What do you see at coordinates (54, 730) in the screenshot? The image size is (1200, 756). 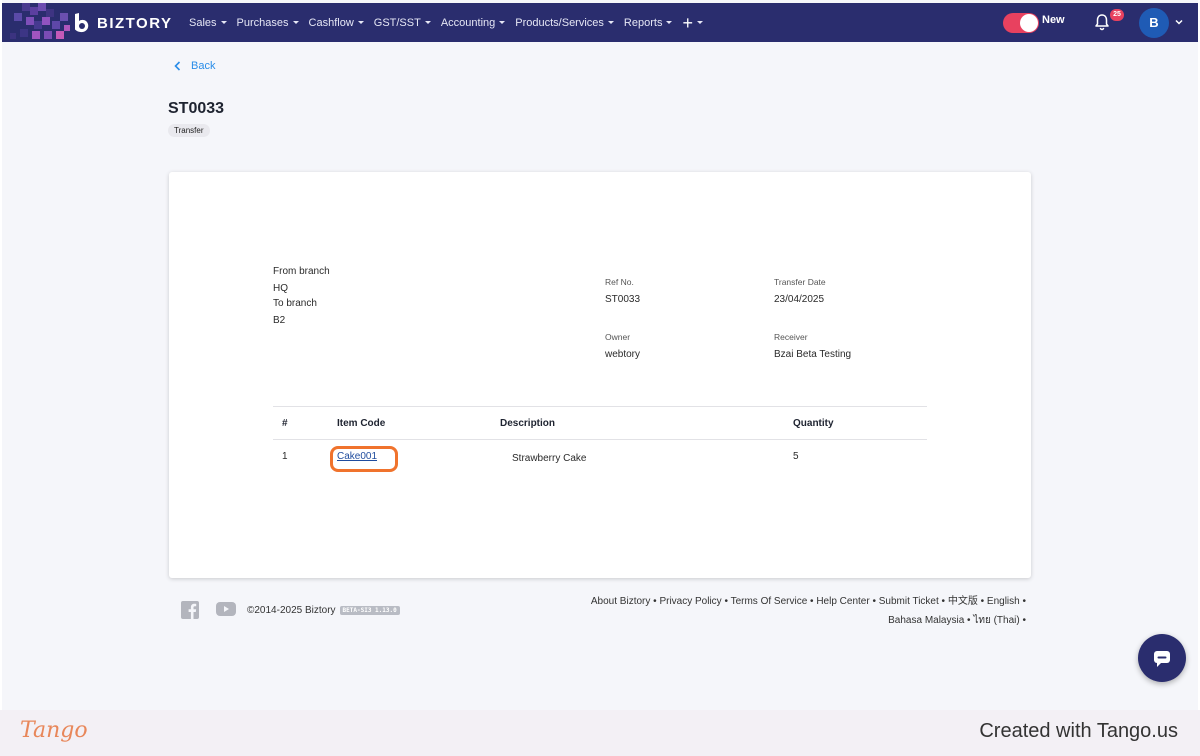 I see `tango-logo: Tango` at bounding box center [54, 730].